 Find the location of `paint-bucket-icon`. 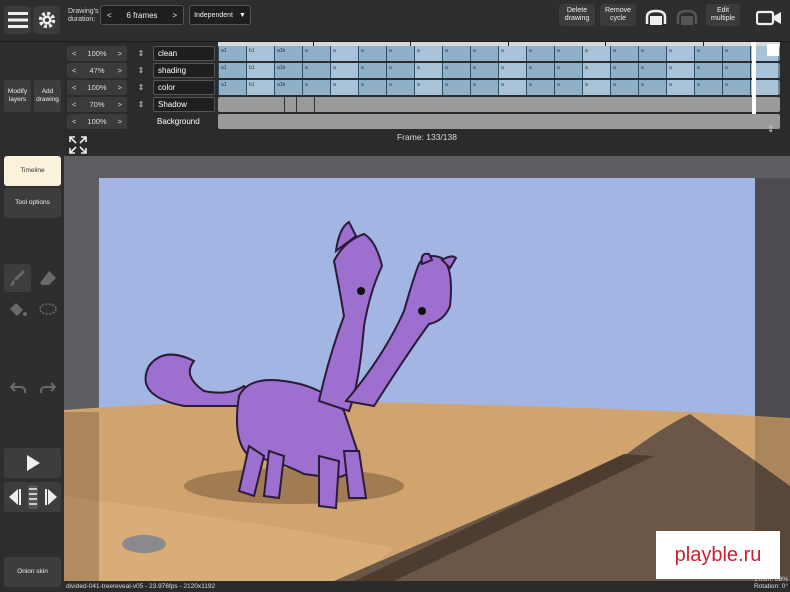

paint-bucket-icon is located at coordinates (17, 310).